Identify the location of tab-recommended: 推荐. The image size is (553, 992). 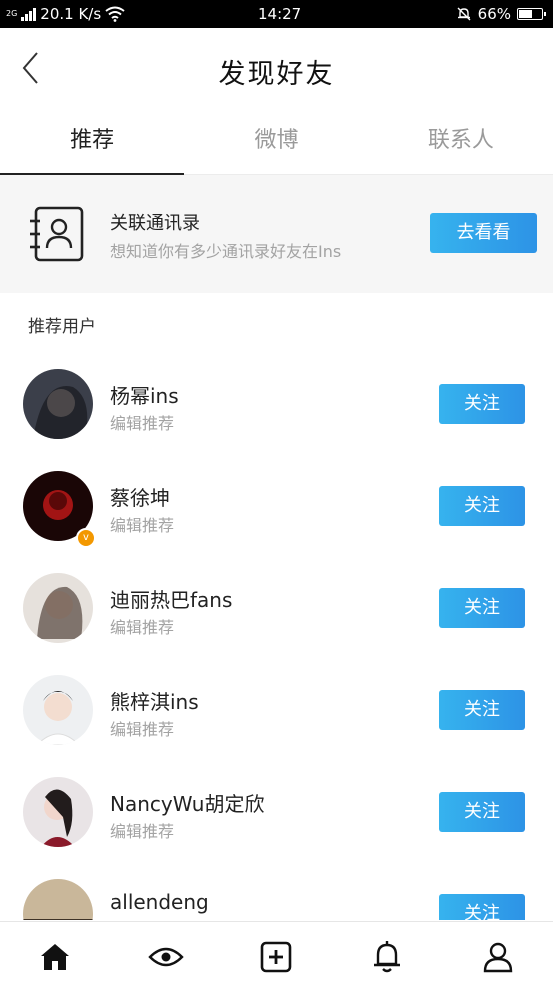
(92, 142).